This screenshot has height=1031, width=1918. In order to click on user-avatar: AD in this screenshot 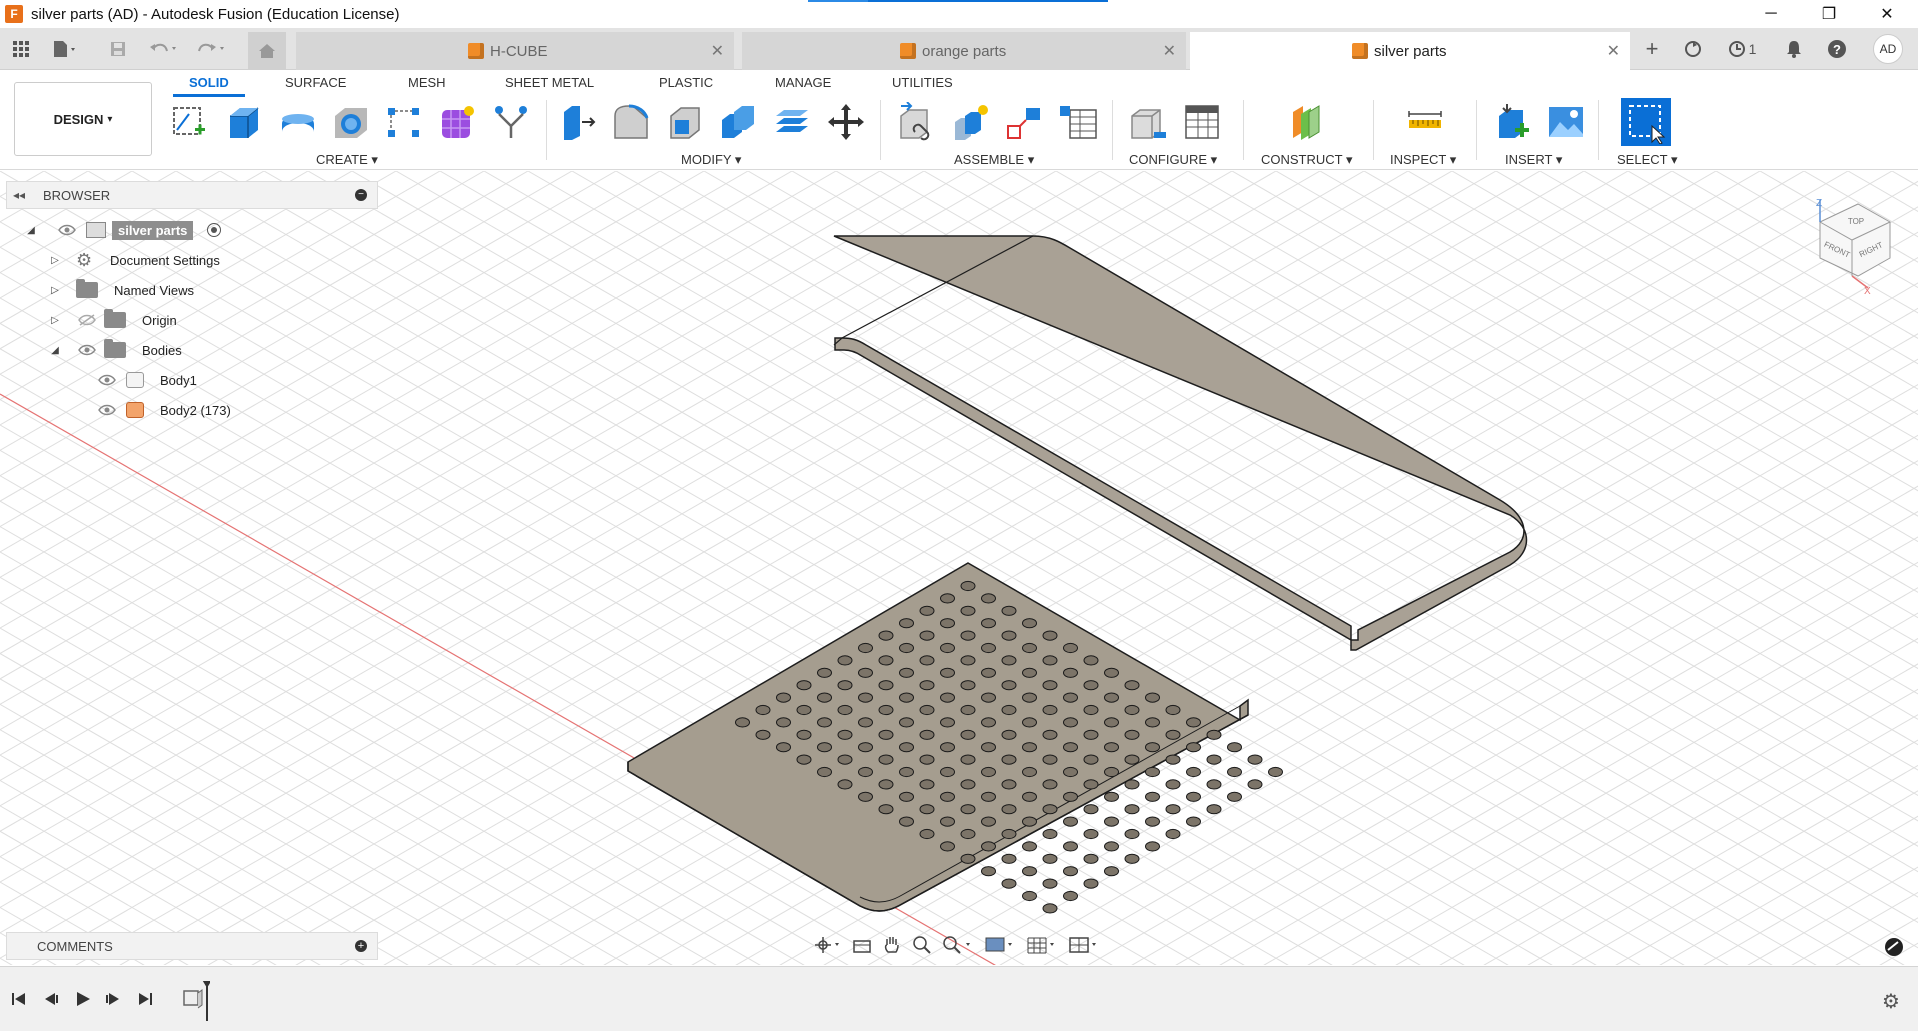, I will do `click(1888, 49)`.